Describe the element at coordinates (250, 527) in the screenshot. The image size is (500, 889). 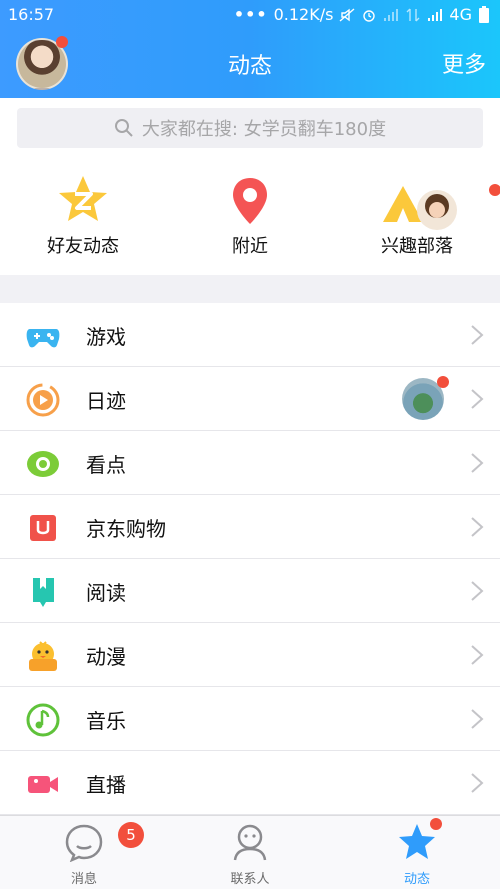
I see `list-item-jd-shopping: 京东购物` at that location.